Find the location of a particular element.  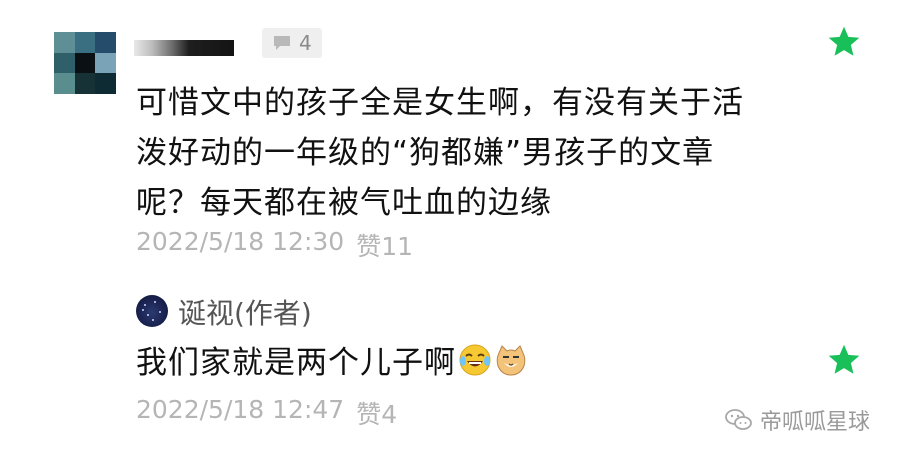

comment-meta: 2022/5/18 12:30 赞11 is located at coordinates (274, 245).